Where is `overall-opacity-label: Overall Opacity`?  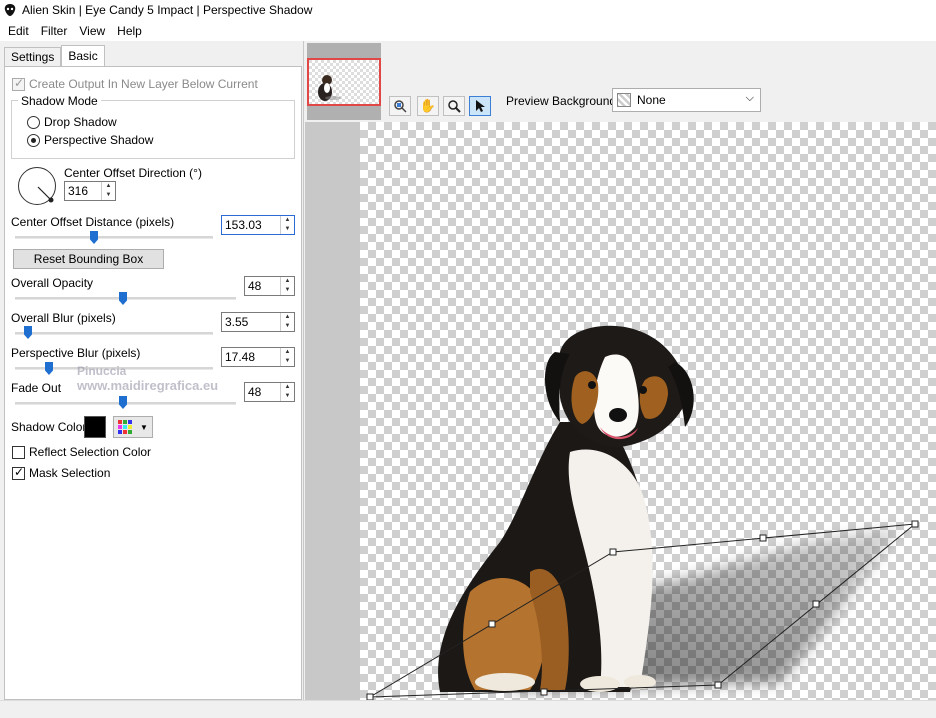 overall-opacity-label: Overall Opacity is located at coordinates (52, 283).